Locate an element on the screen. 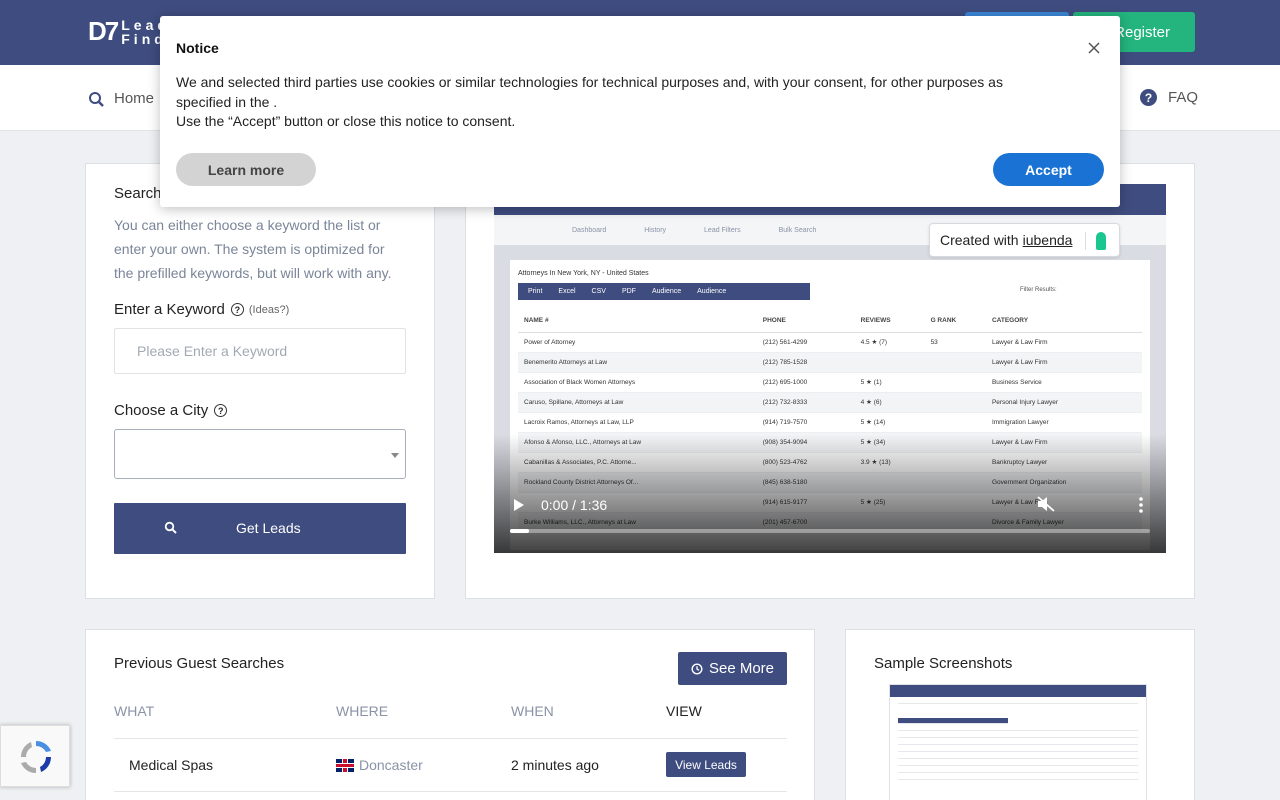 The image size is (1280, 800). nav-home-label: Home is located at coordinates (134, 98).